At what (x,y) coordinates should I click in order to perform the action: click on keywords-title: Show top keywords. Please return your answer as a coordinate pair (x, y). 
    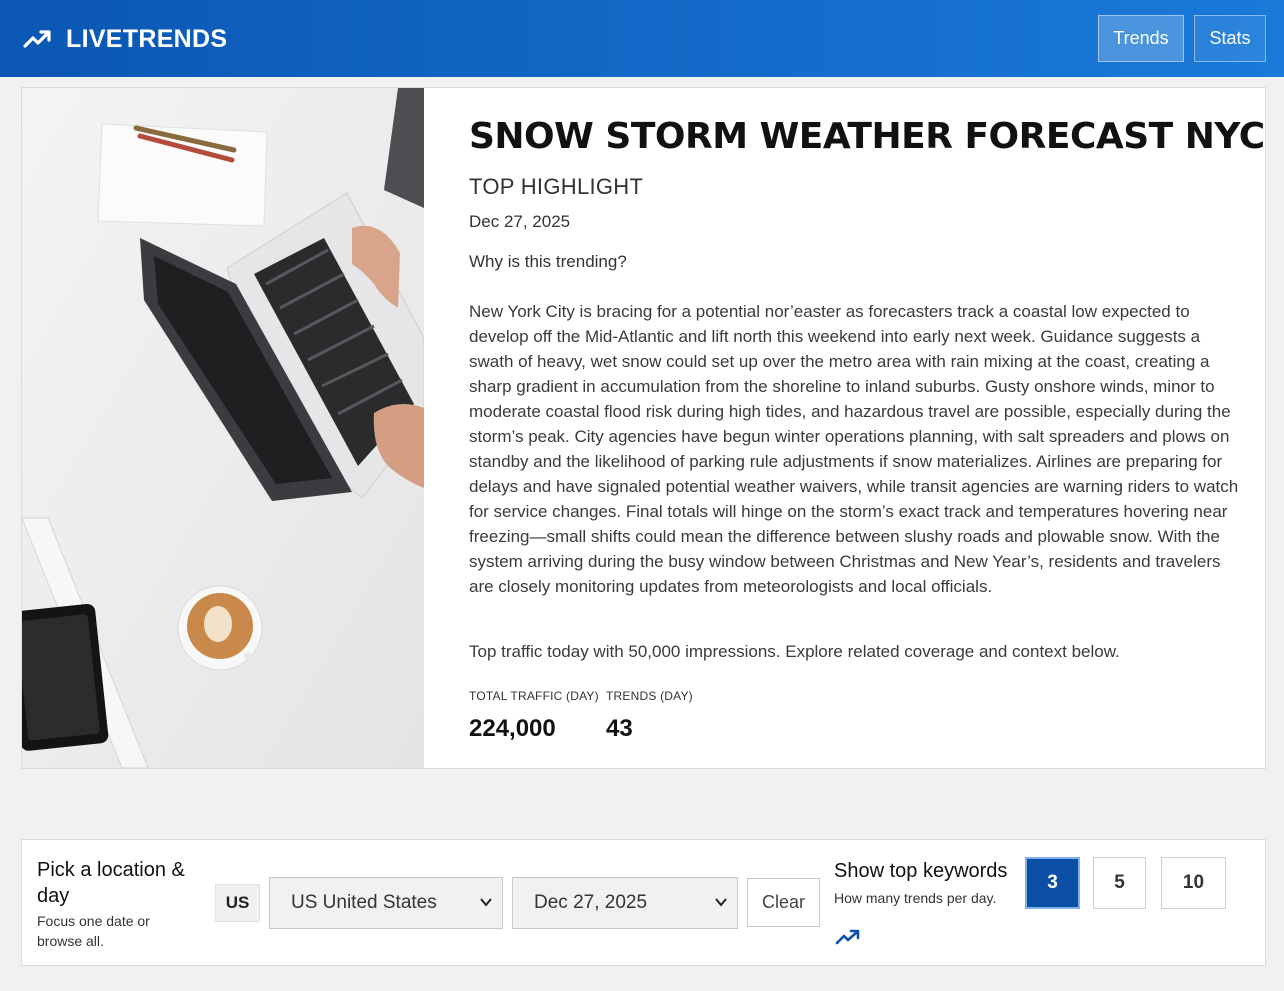
    Looking at the image, I should click on (921, 871).